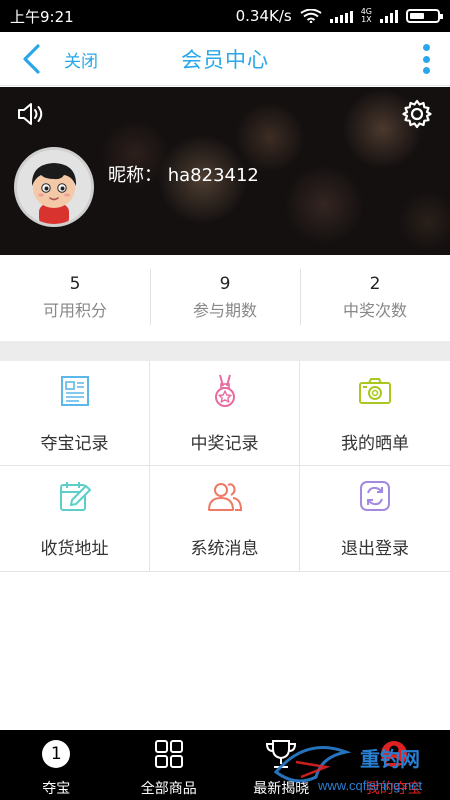  What do you see at coordinates (75, 298) in the screenshot?
I see `stat-points: 5 可用积分` at bounding box center [75, 298].